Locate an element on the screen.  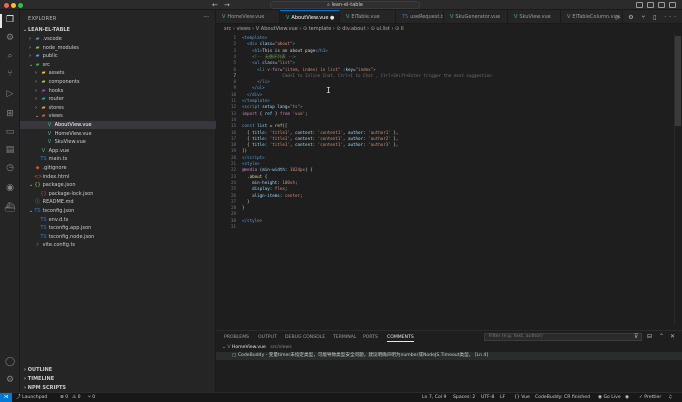
code-line: <div class="about"> is located at coordinates (268, 44).